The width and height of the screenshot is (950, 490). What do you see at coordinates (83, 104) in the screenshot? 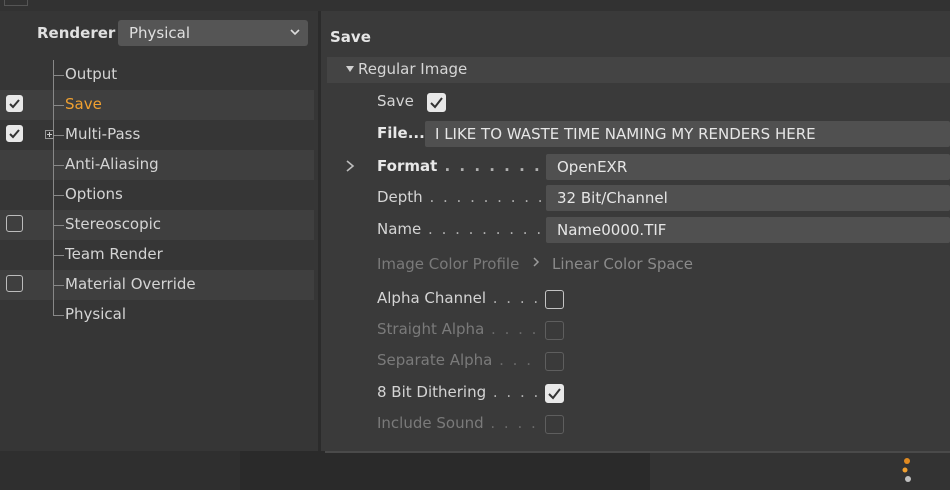
I see `tree-item-label: Save` at bounding box center [83, 104].